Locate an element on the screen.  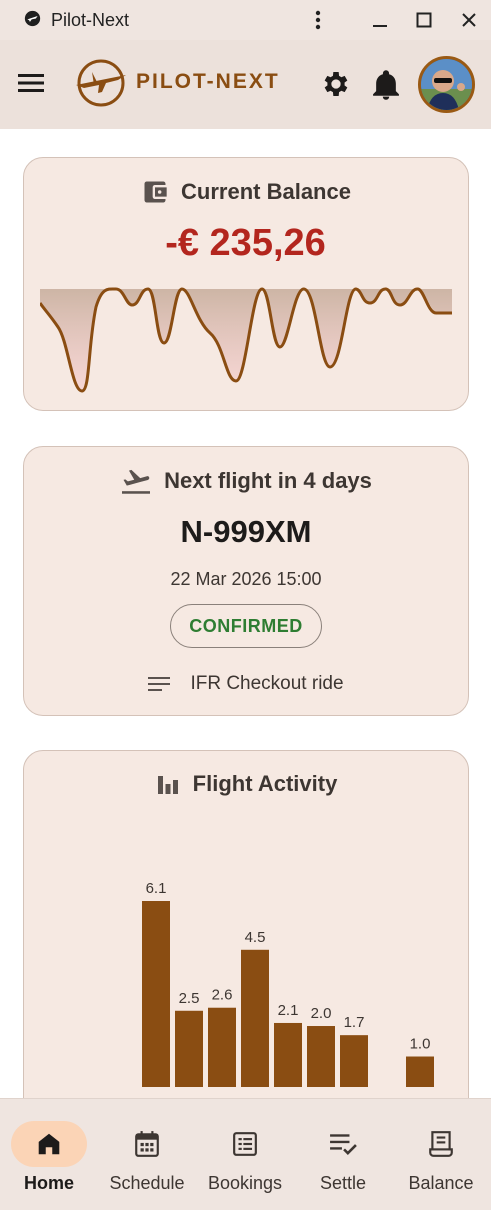
gear-icon is located at coordinates (336, 84).